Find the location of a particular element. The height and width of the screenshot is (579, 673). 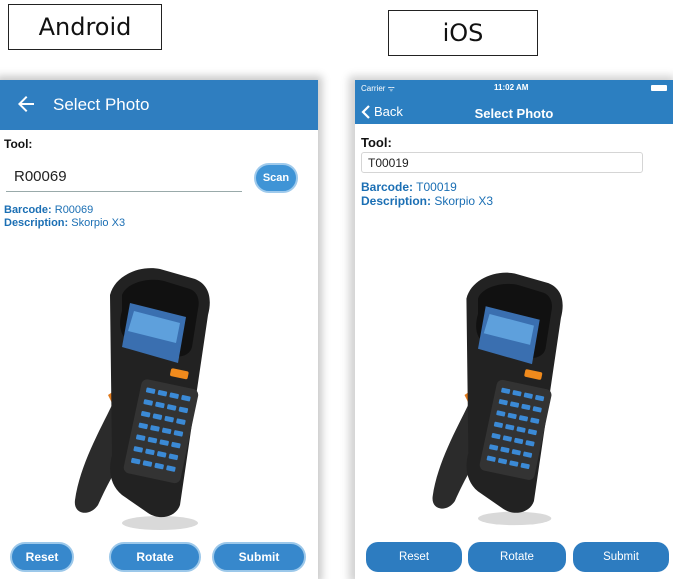

android-app-bar: Select Photo is located at coordinates (159, 105).